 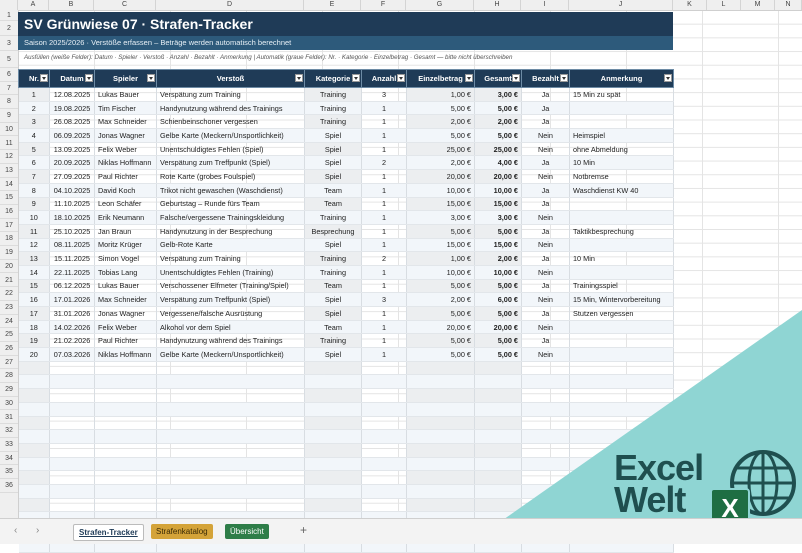 What do you see at coordinates (34, 94) in the screenshot?
I see `cell-nr: 1` at bounding box center [34, 94].